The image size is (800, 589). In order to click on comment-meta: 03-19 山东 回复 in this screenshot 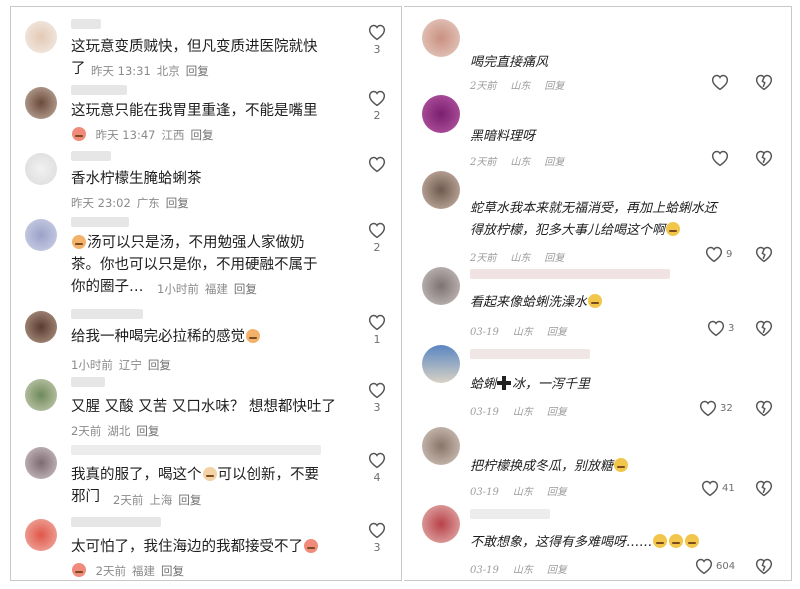, I will do `click(525, 330)`.